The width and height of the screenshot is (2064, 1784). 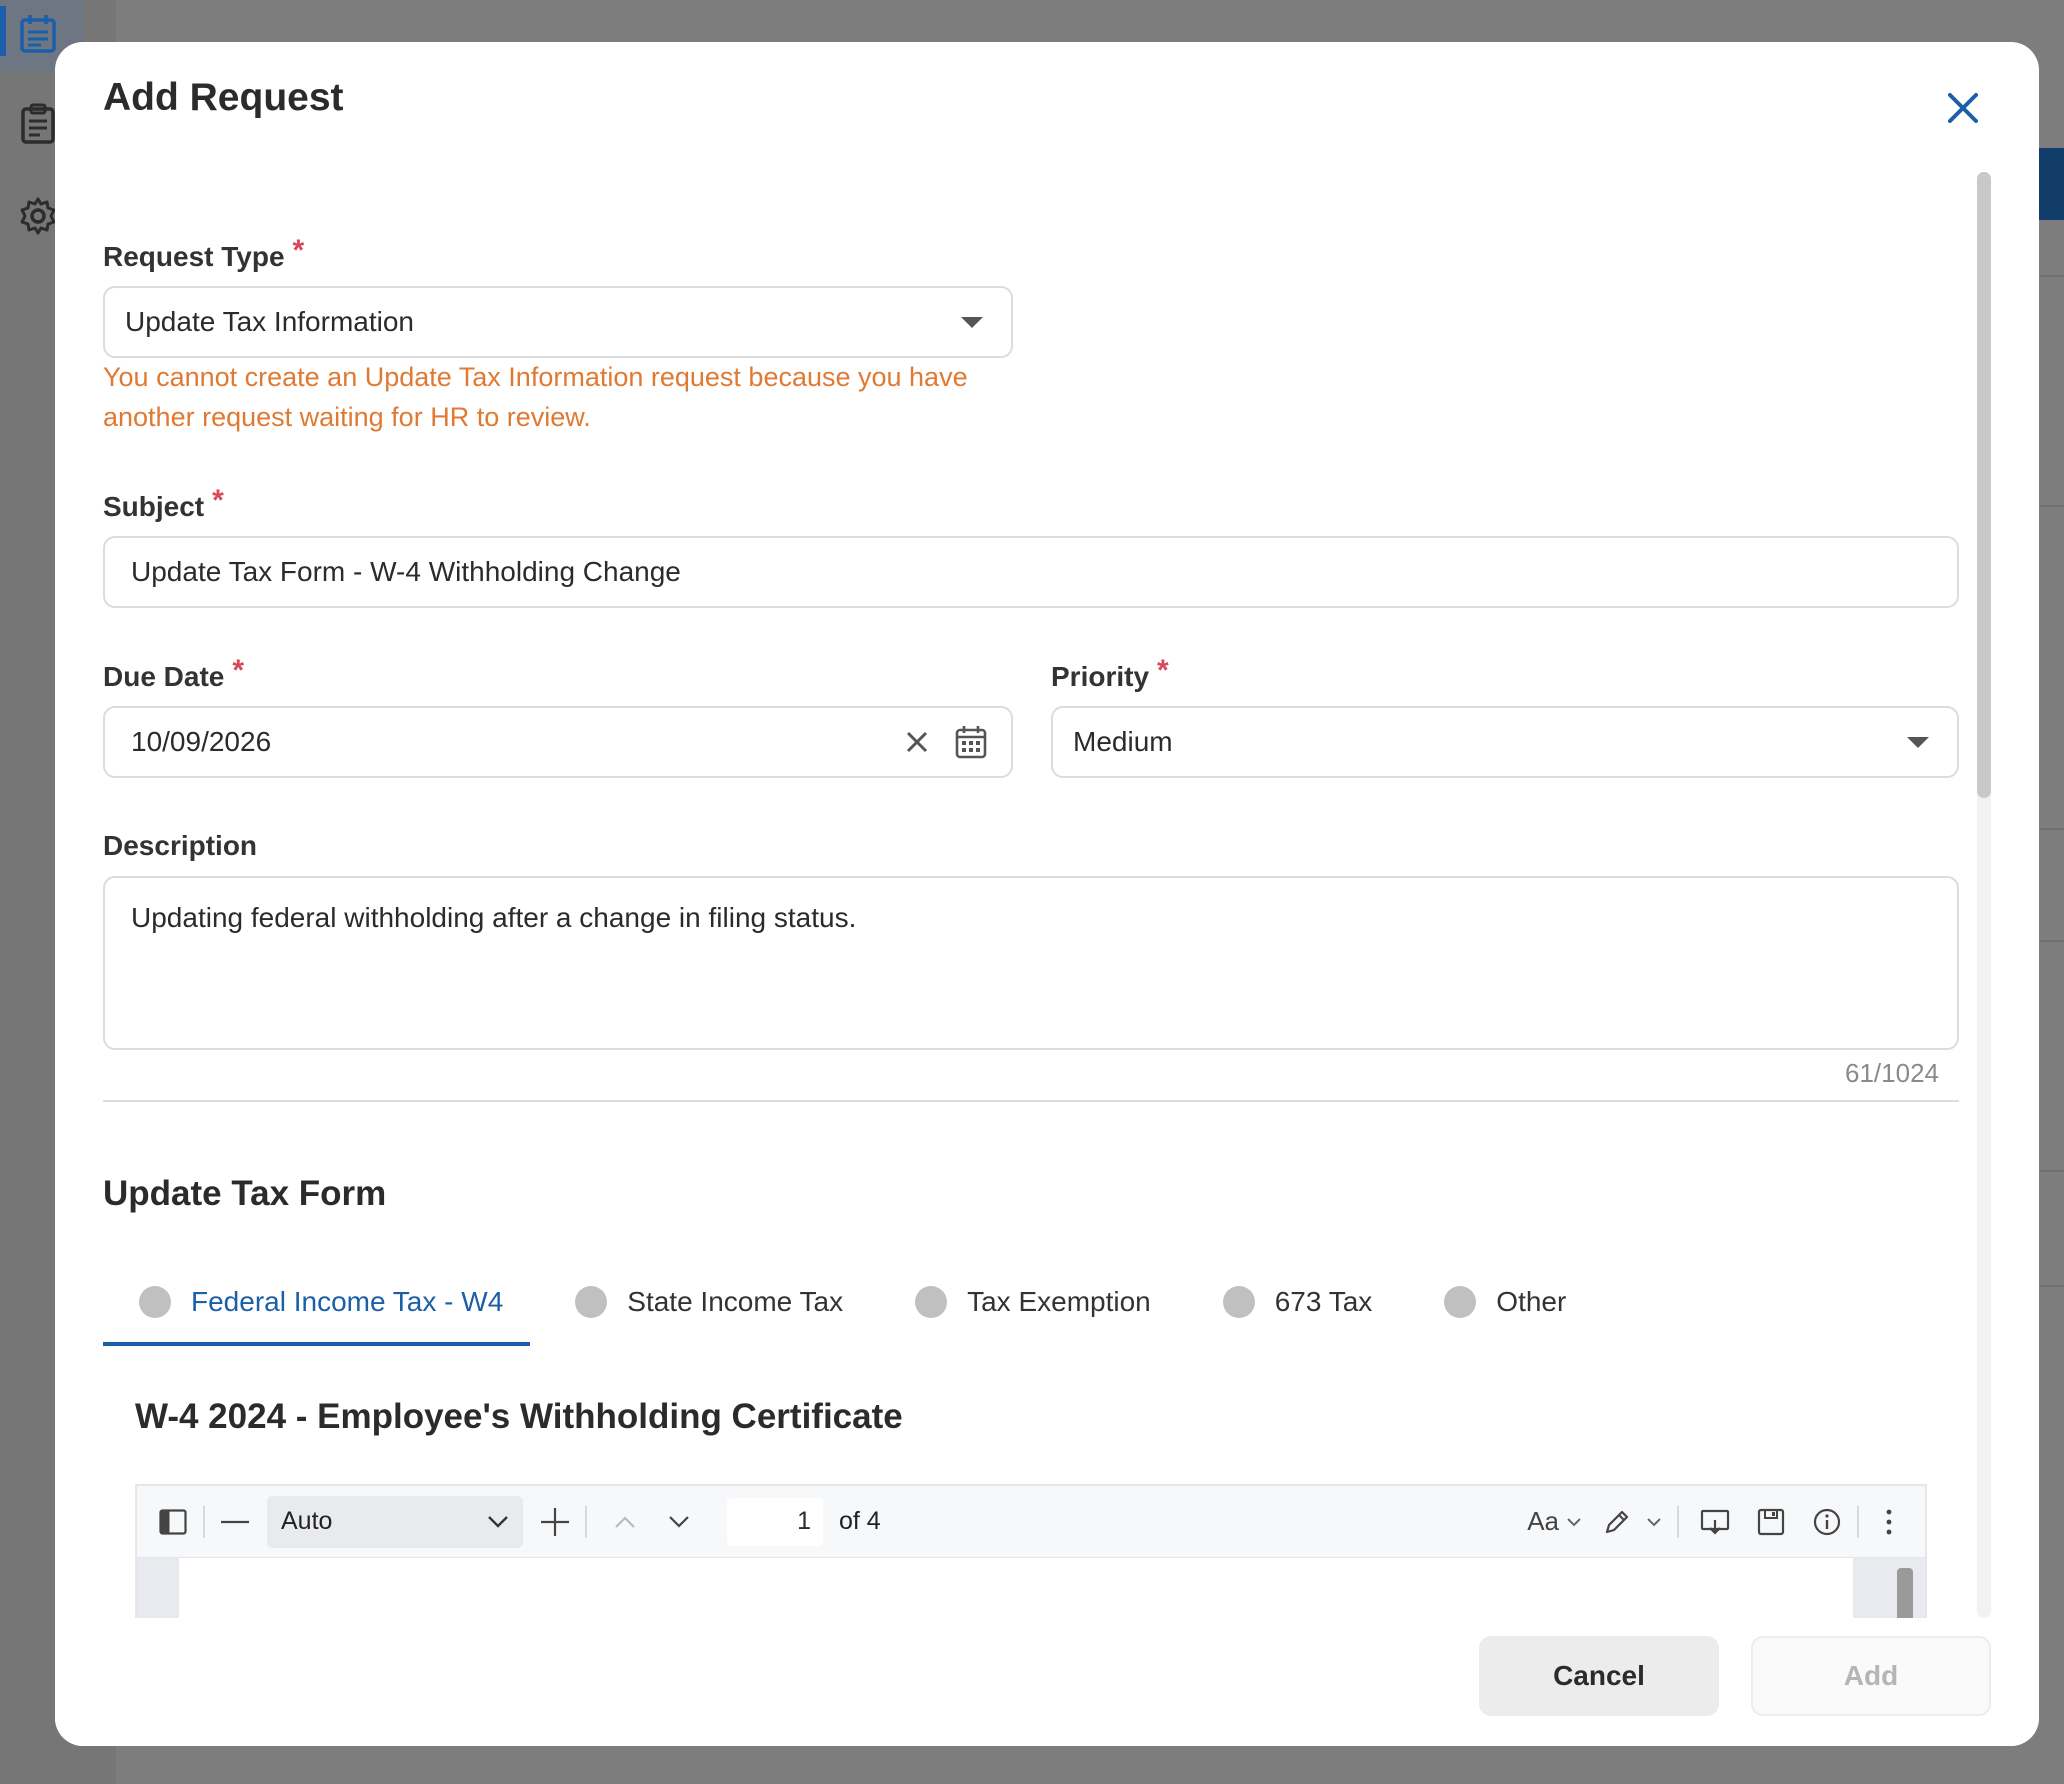 What do you see at coordinates (1889, 1522) in the screenshot?
I see `more-options-icon` at bounding box center [1889, 1522].